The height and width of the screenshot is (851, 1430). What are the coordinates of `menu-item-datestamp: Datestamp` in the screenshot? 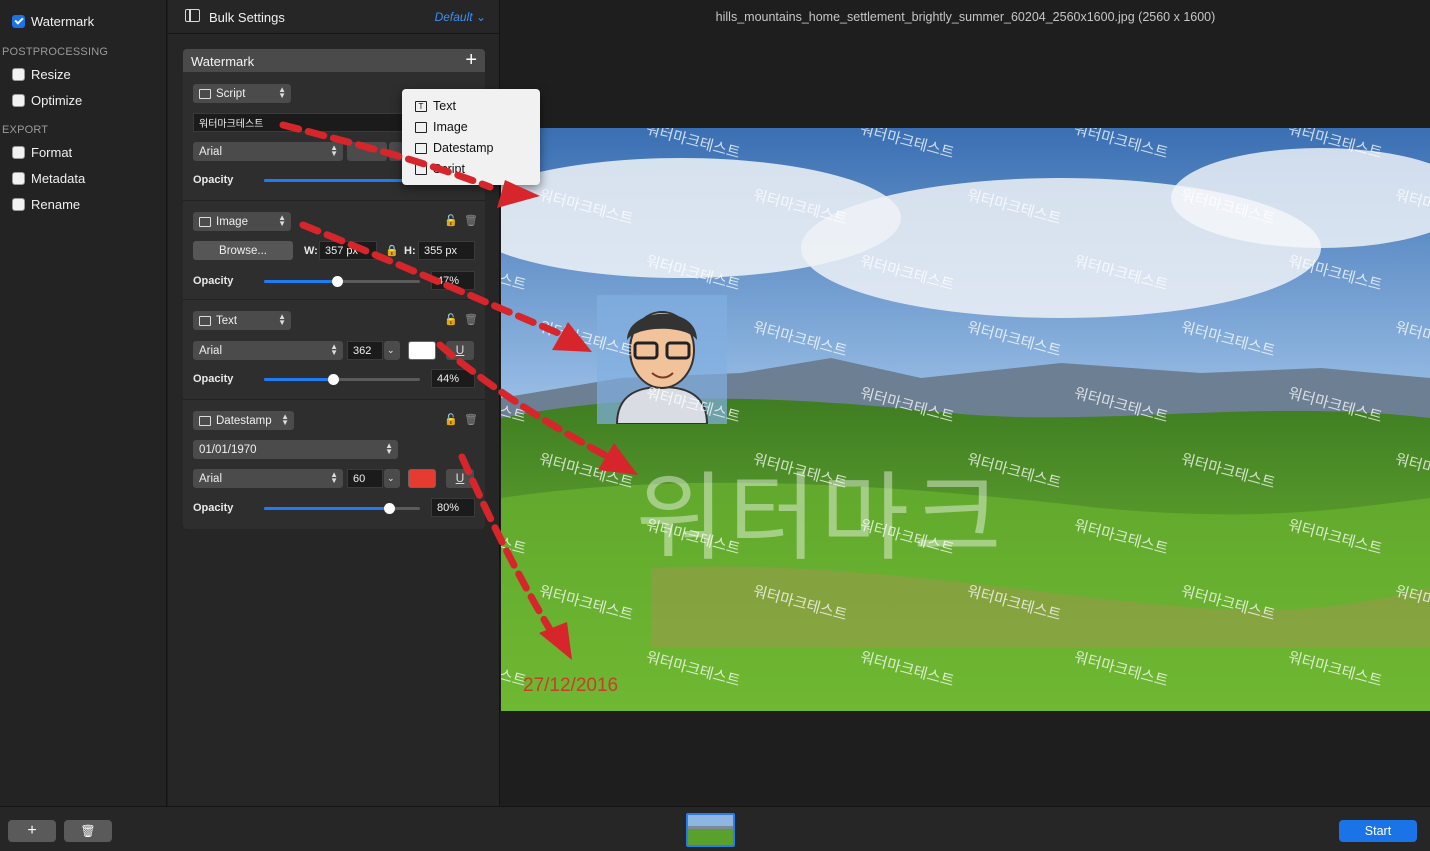 It's located at (454, 148).